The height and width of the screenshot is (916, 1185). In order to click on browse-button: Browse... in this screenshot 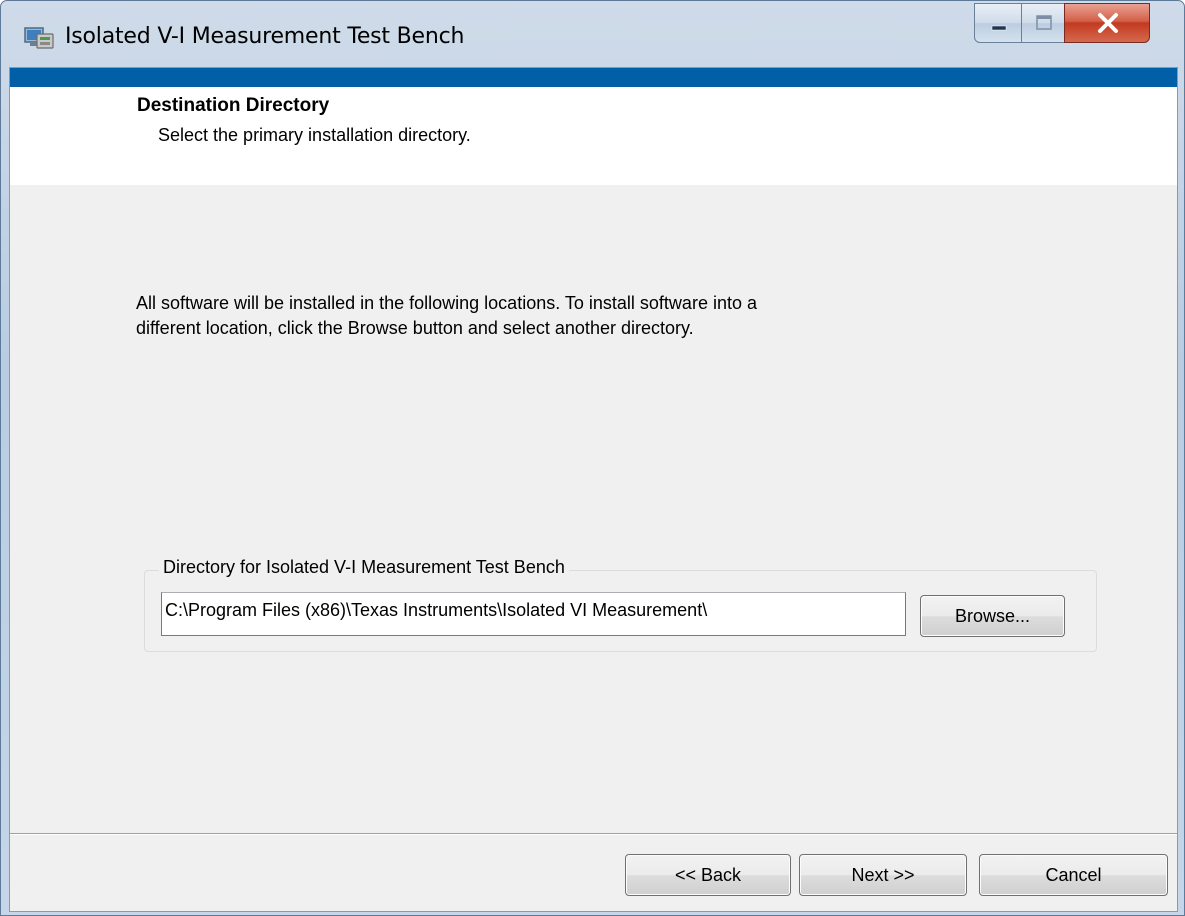, I will do `click(992, 616)`.